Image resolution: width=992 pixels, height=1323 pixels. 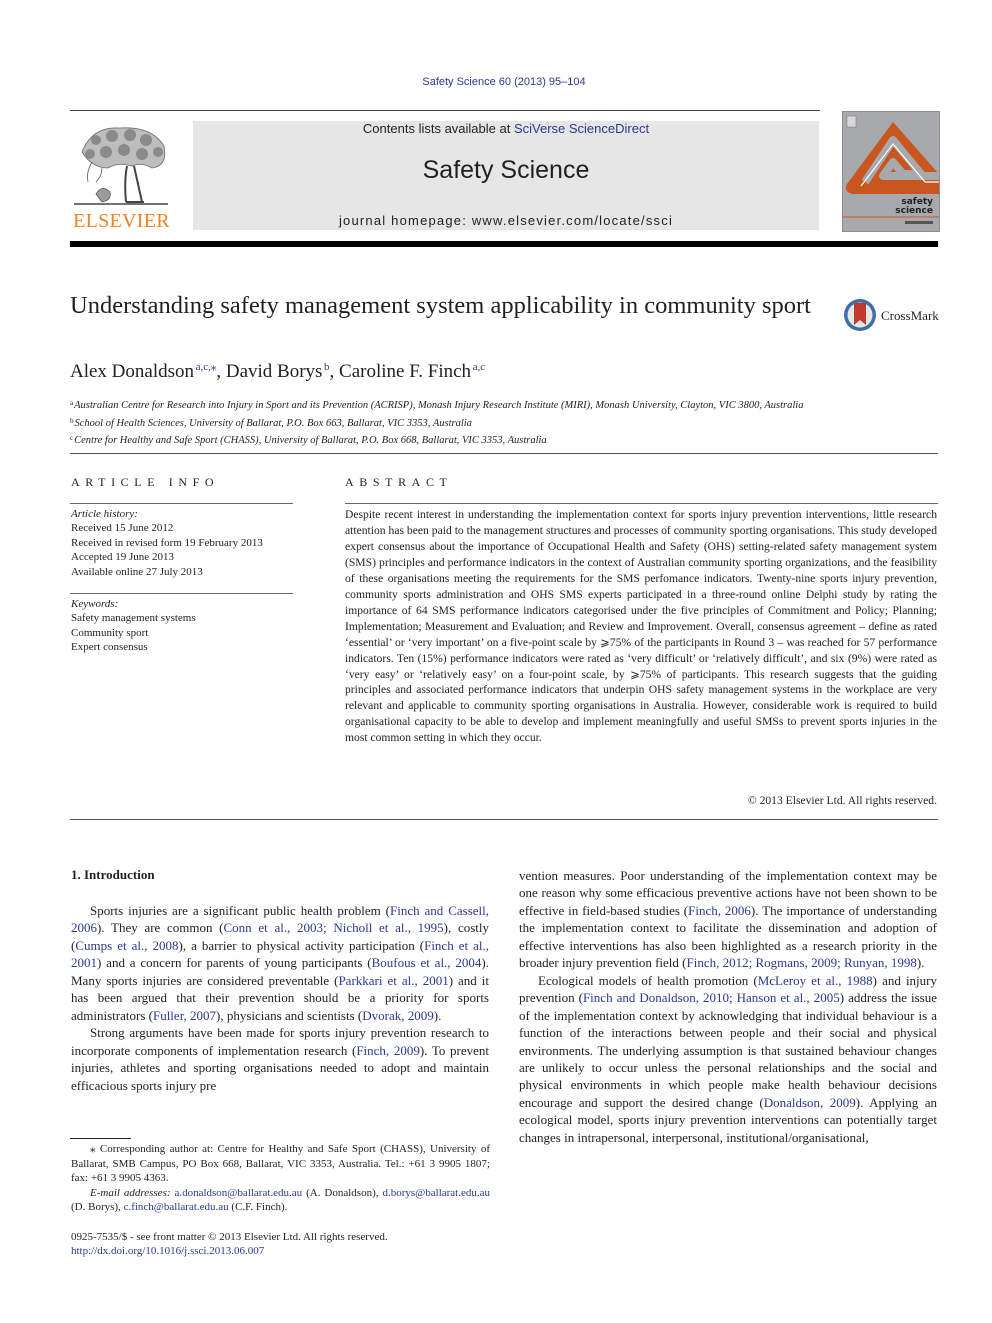 What do you see at coordinates (341, 1192) in the screenshot?
I see `email-owner: (A. Donaldson)` at bounding box center [341, 1192].